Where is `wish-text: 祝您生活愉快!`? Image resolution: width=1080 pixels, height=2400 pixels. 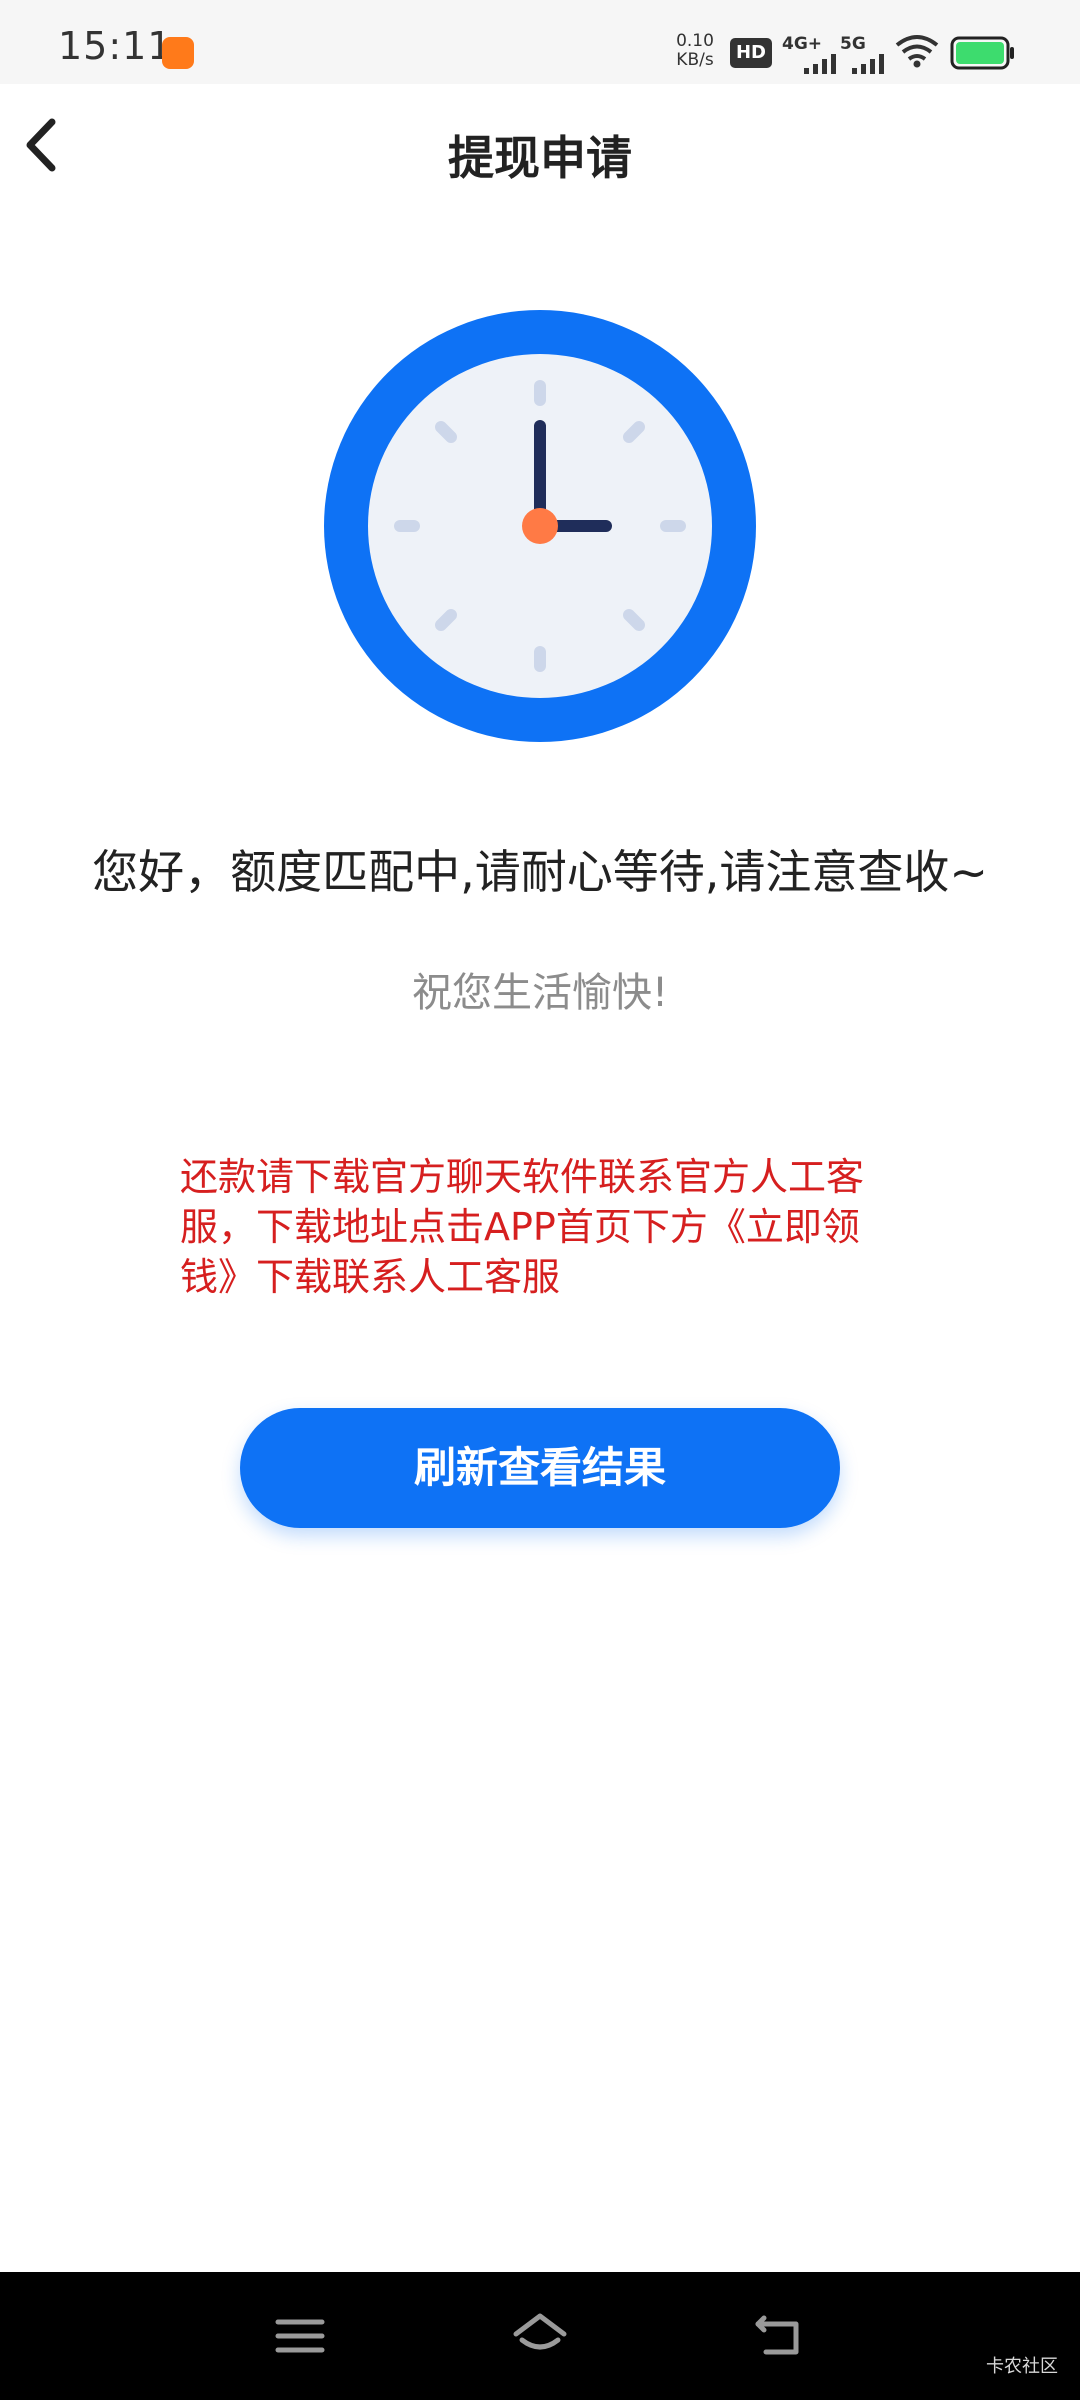
wish-text: 祝您生活愉快! is located at coordinates (540, 993).